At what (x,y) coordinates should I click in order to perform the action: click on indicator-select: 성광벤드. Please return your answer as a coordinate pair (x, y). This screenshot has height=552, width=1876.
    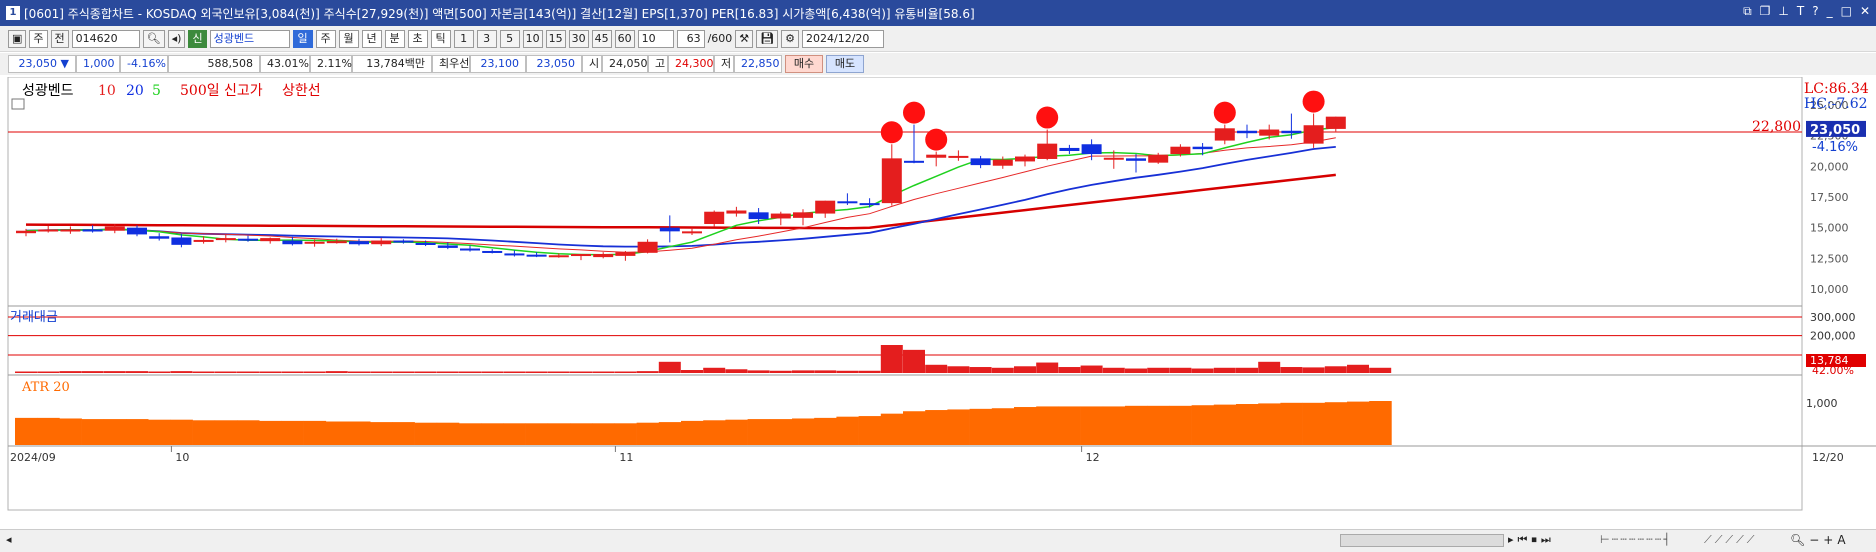
    Looking at the image, I should click on (249, 38).